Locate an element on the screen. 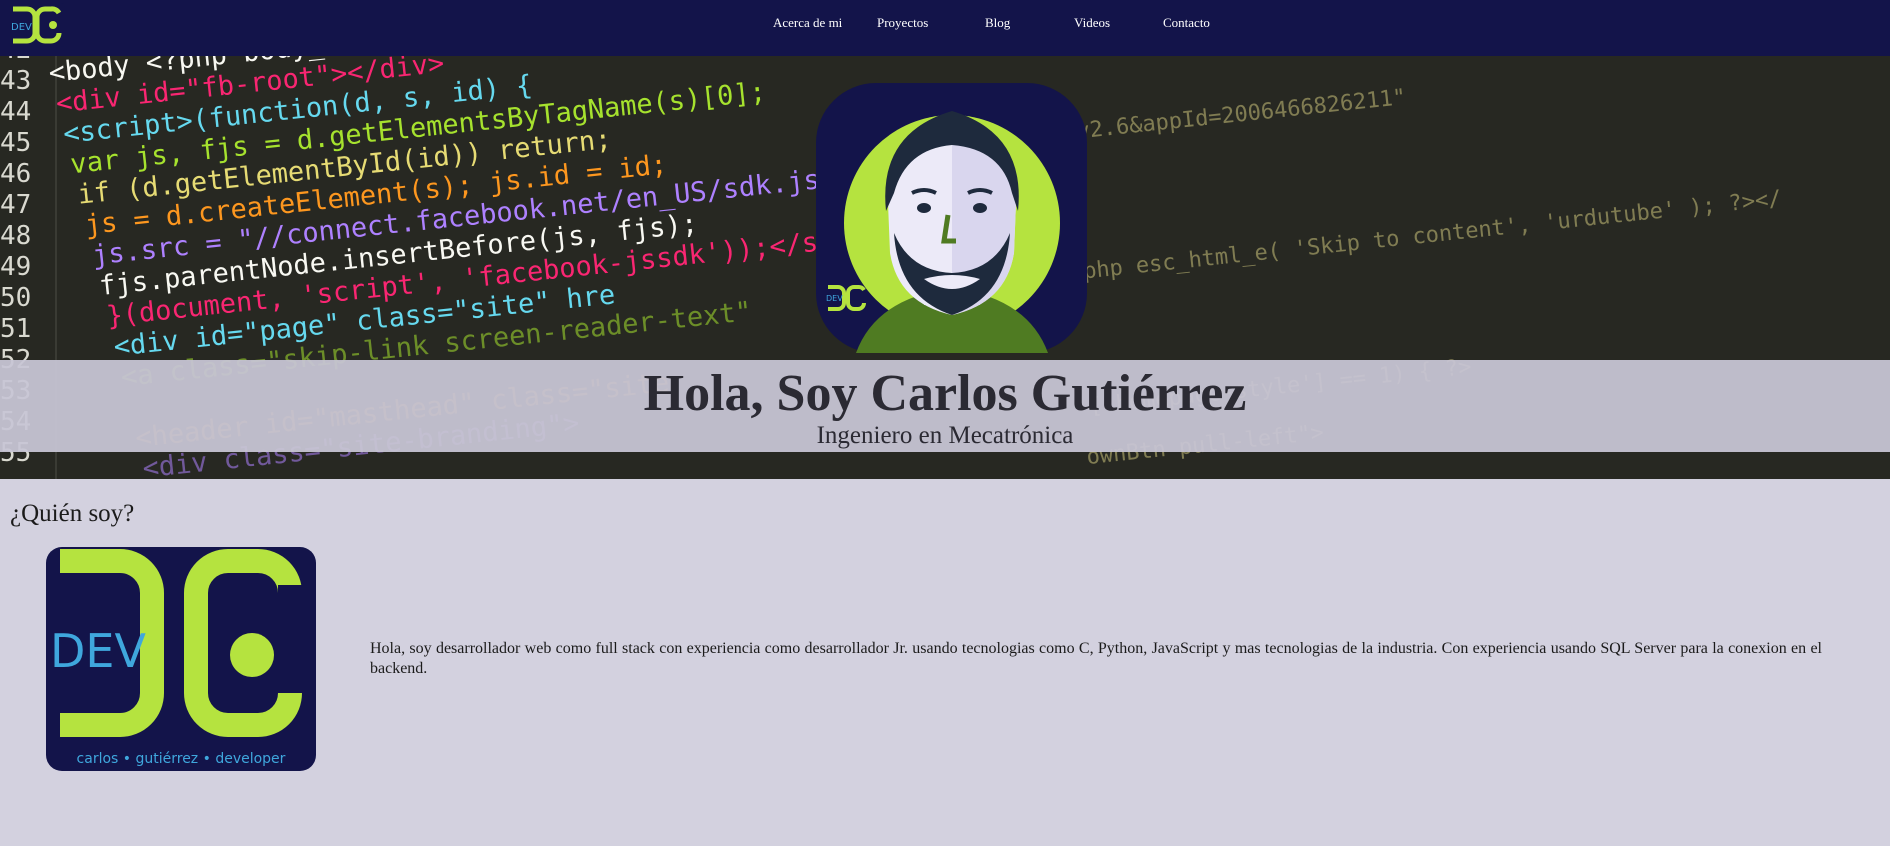 The image size is (1890, 846). code-line-number: 46 is located at coordinates (15, 174).